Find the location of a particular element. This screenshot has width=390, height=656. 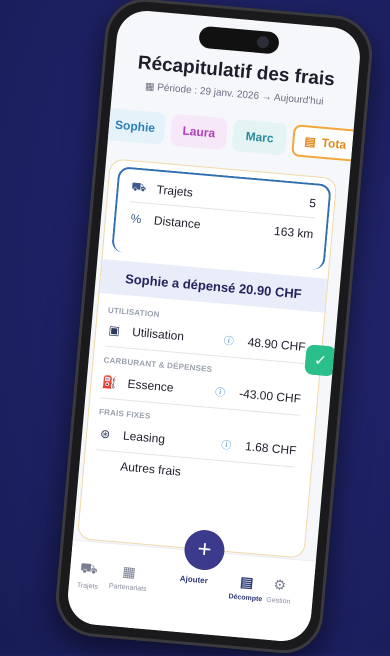

item-autres: Autres frais is located at coordinates (194, 472).